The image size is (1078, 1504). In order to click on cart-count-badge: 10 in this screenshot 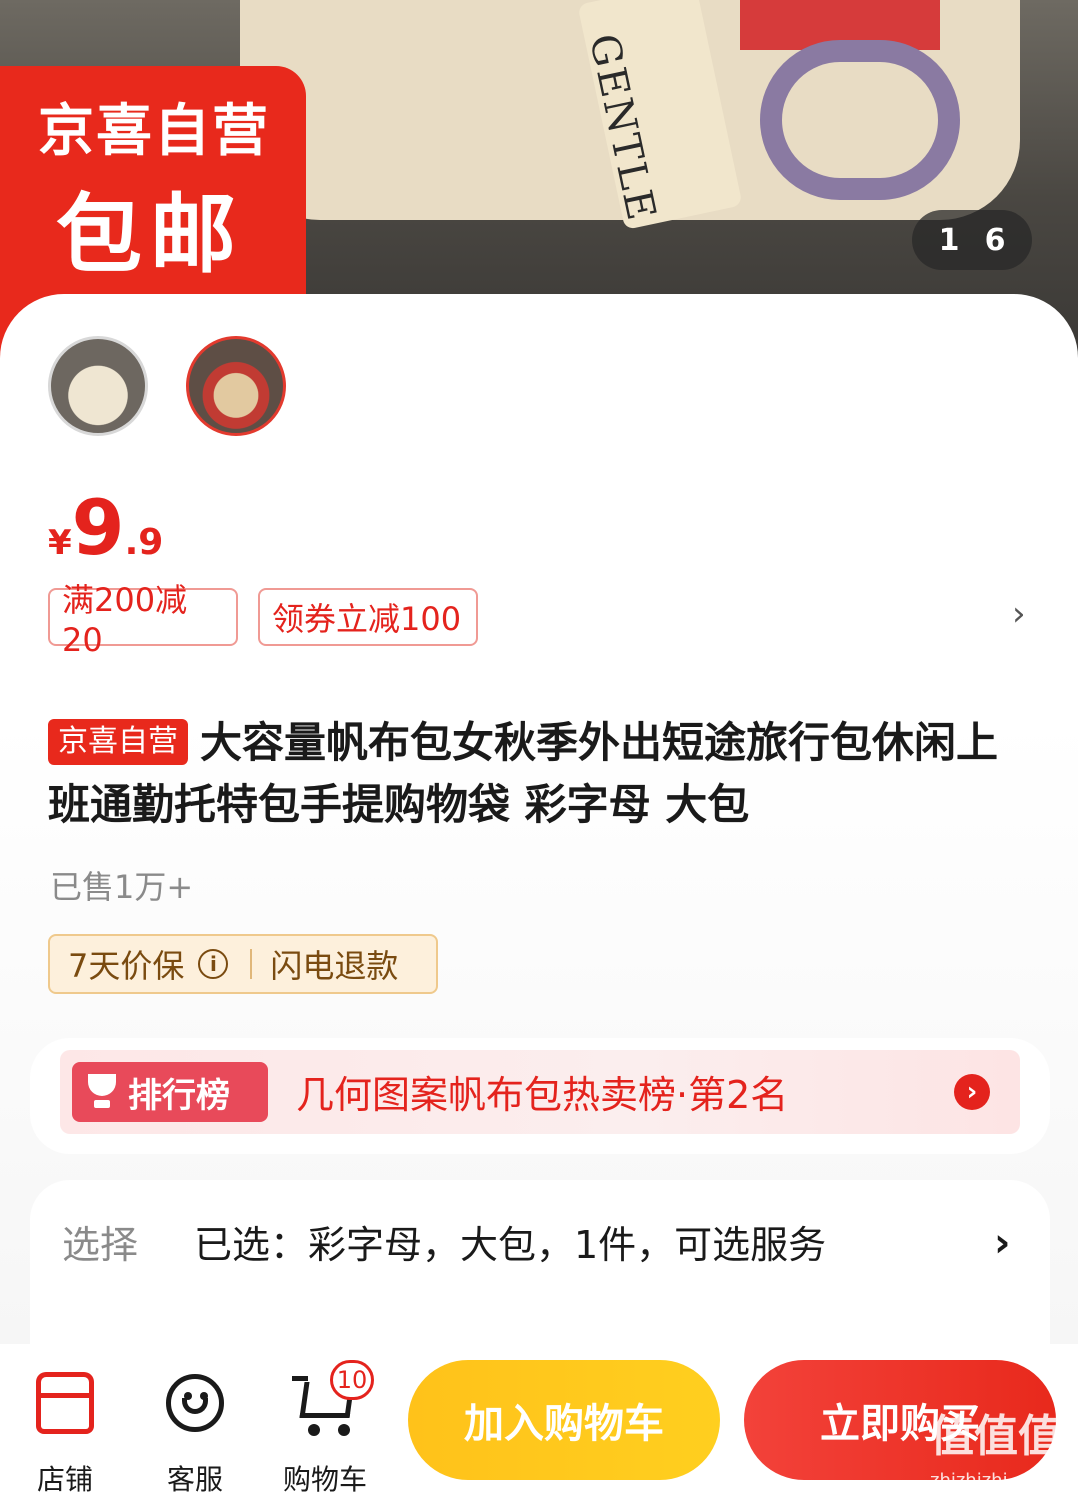, I will do `click(352, 1380)`.